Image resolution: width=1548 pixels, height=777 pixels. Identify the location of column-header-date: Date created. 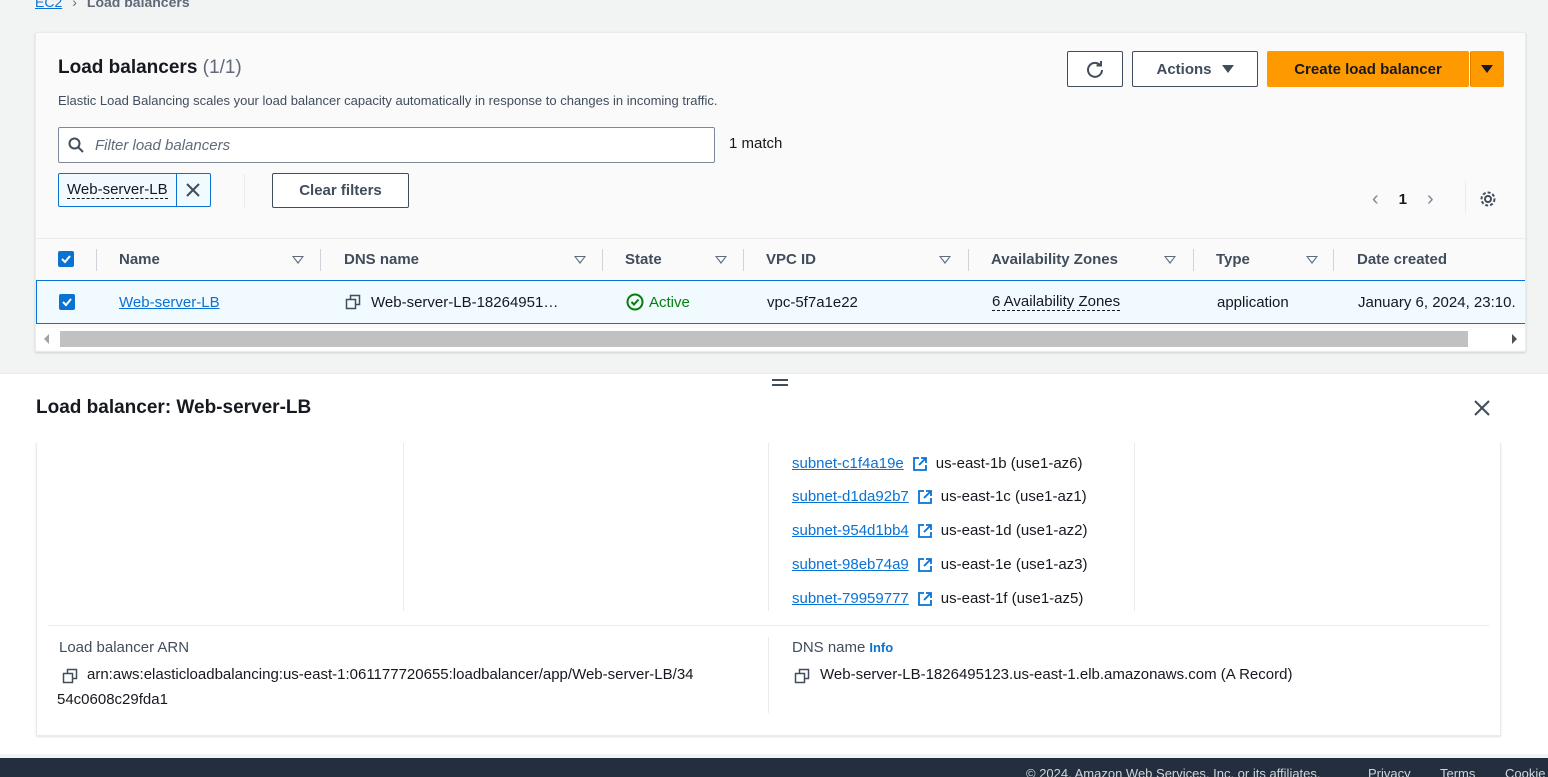
(1437, 259).